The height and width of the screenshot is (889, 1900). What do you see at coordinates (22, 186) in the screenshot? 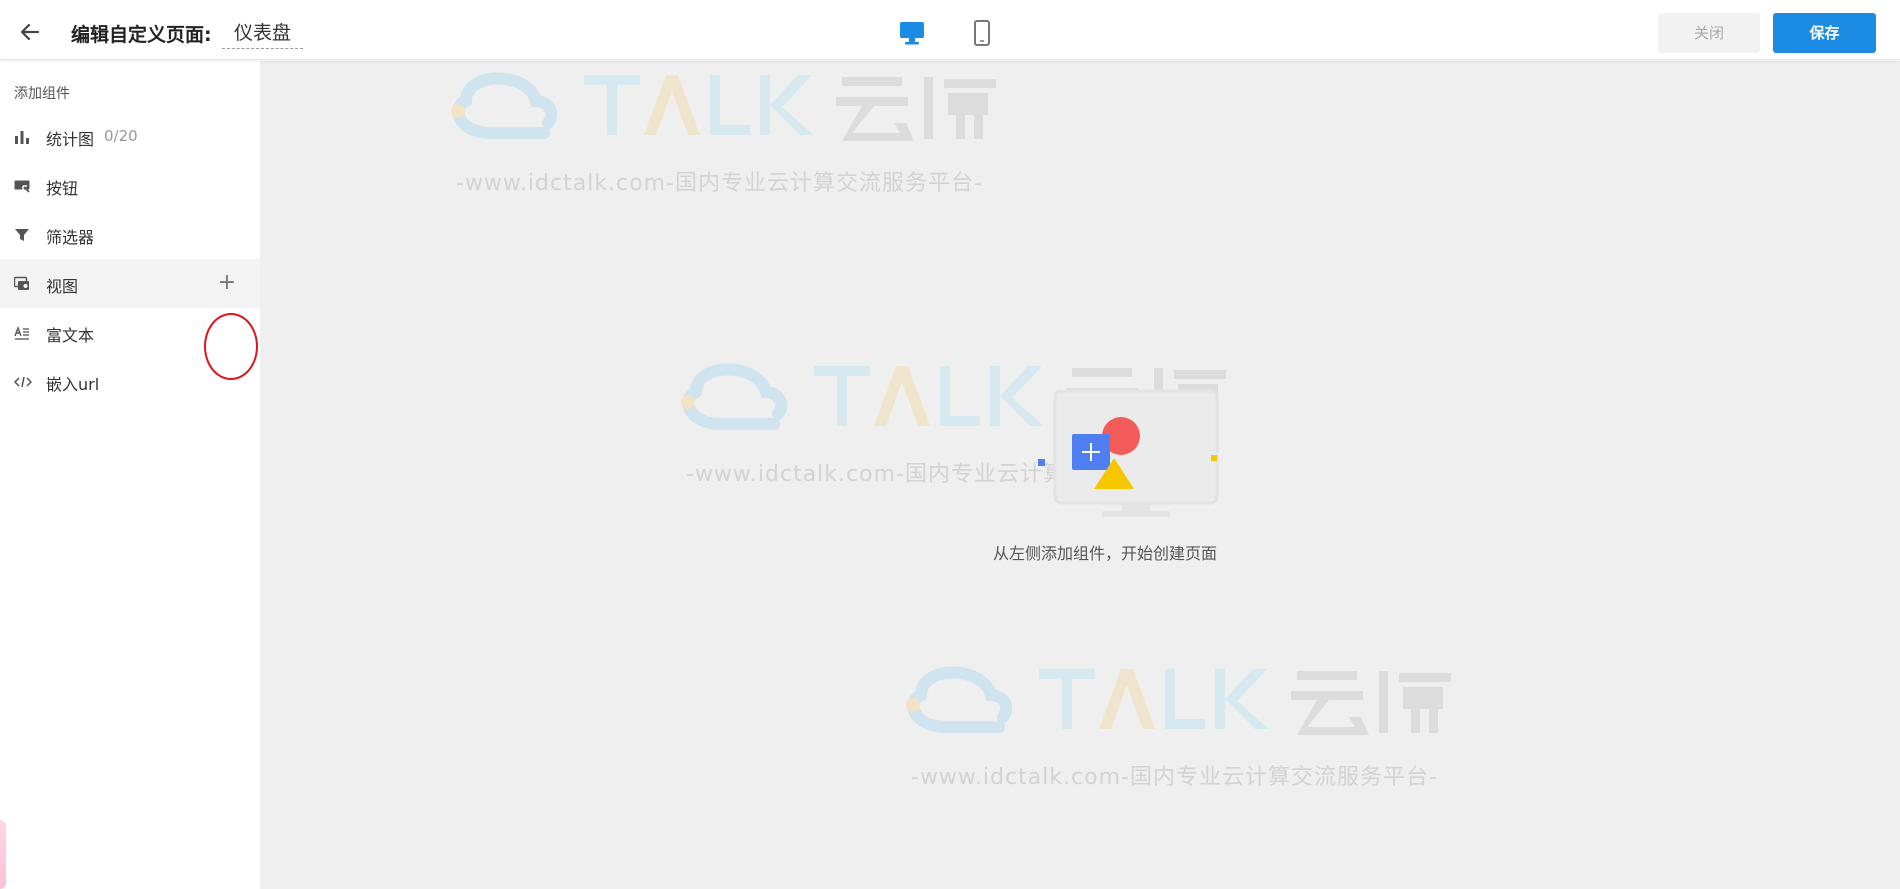
I see `button-icon` at bounding box center [22, 186].